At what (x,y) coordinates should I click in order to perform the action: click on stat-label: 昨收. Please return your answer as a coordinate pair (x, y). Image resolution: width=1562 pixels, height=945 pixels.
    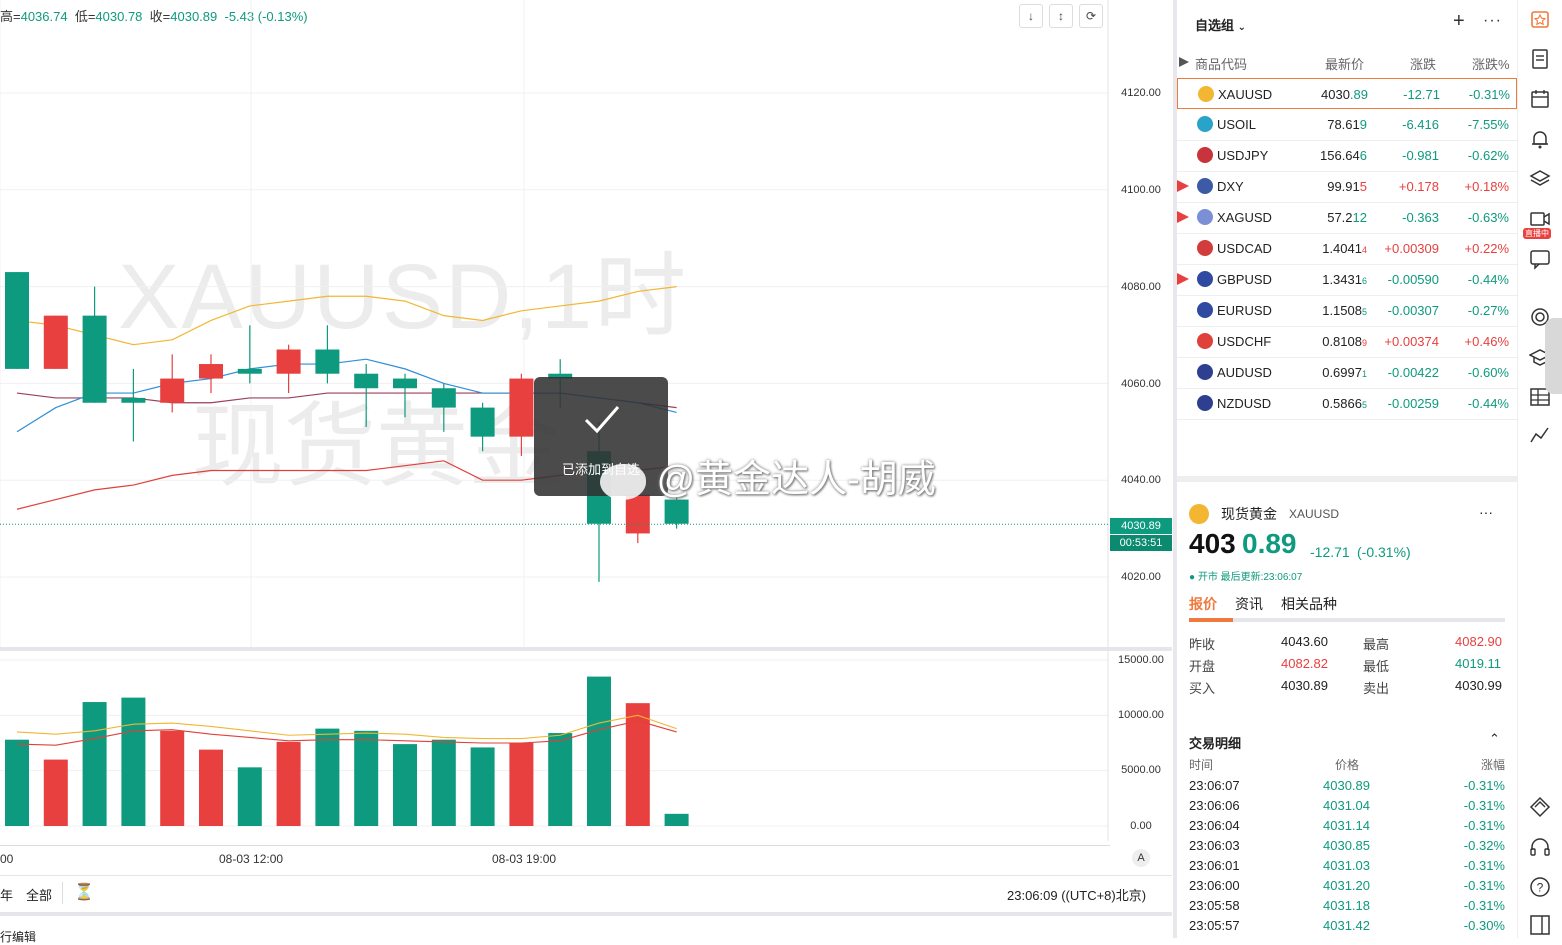
    Looking at the image, I should click on (1202, 644).